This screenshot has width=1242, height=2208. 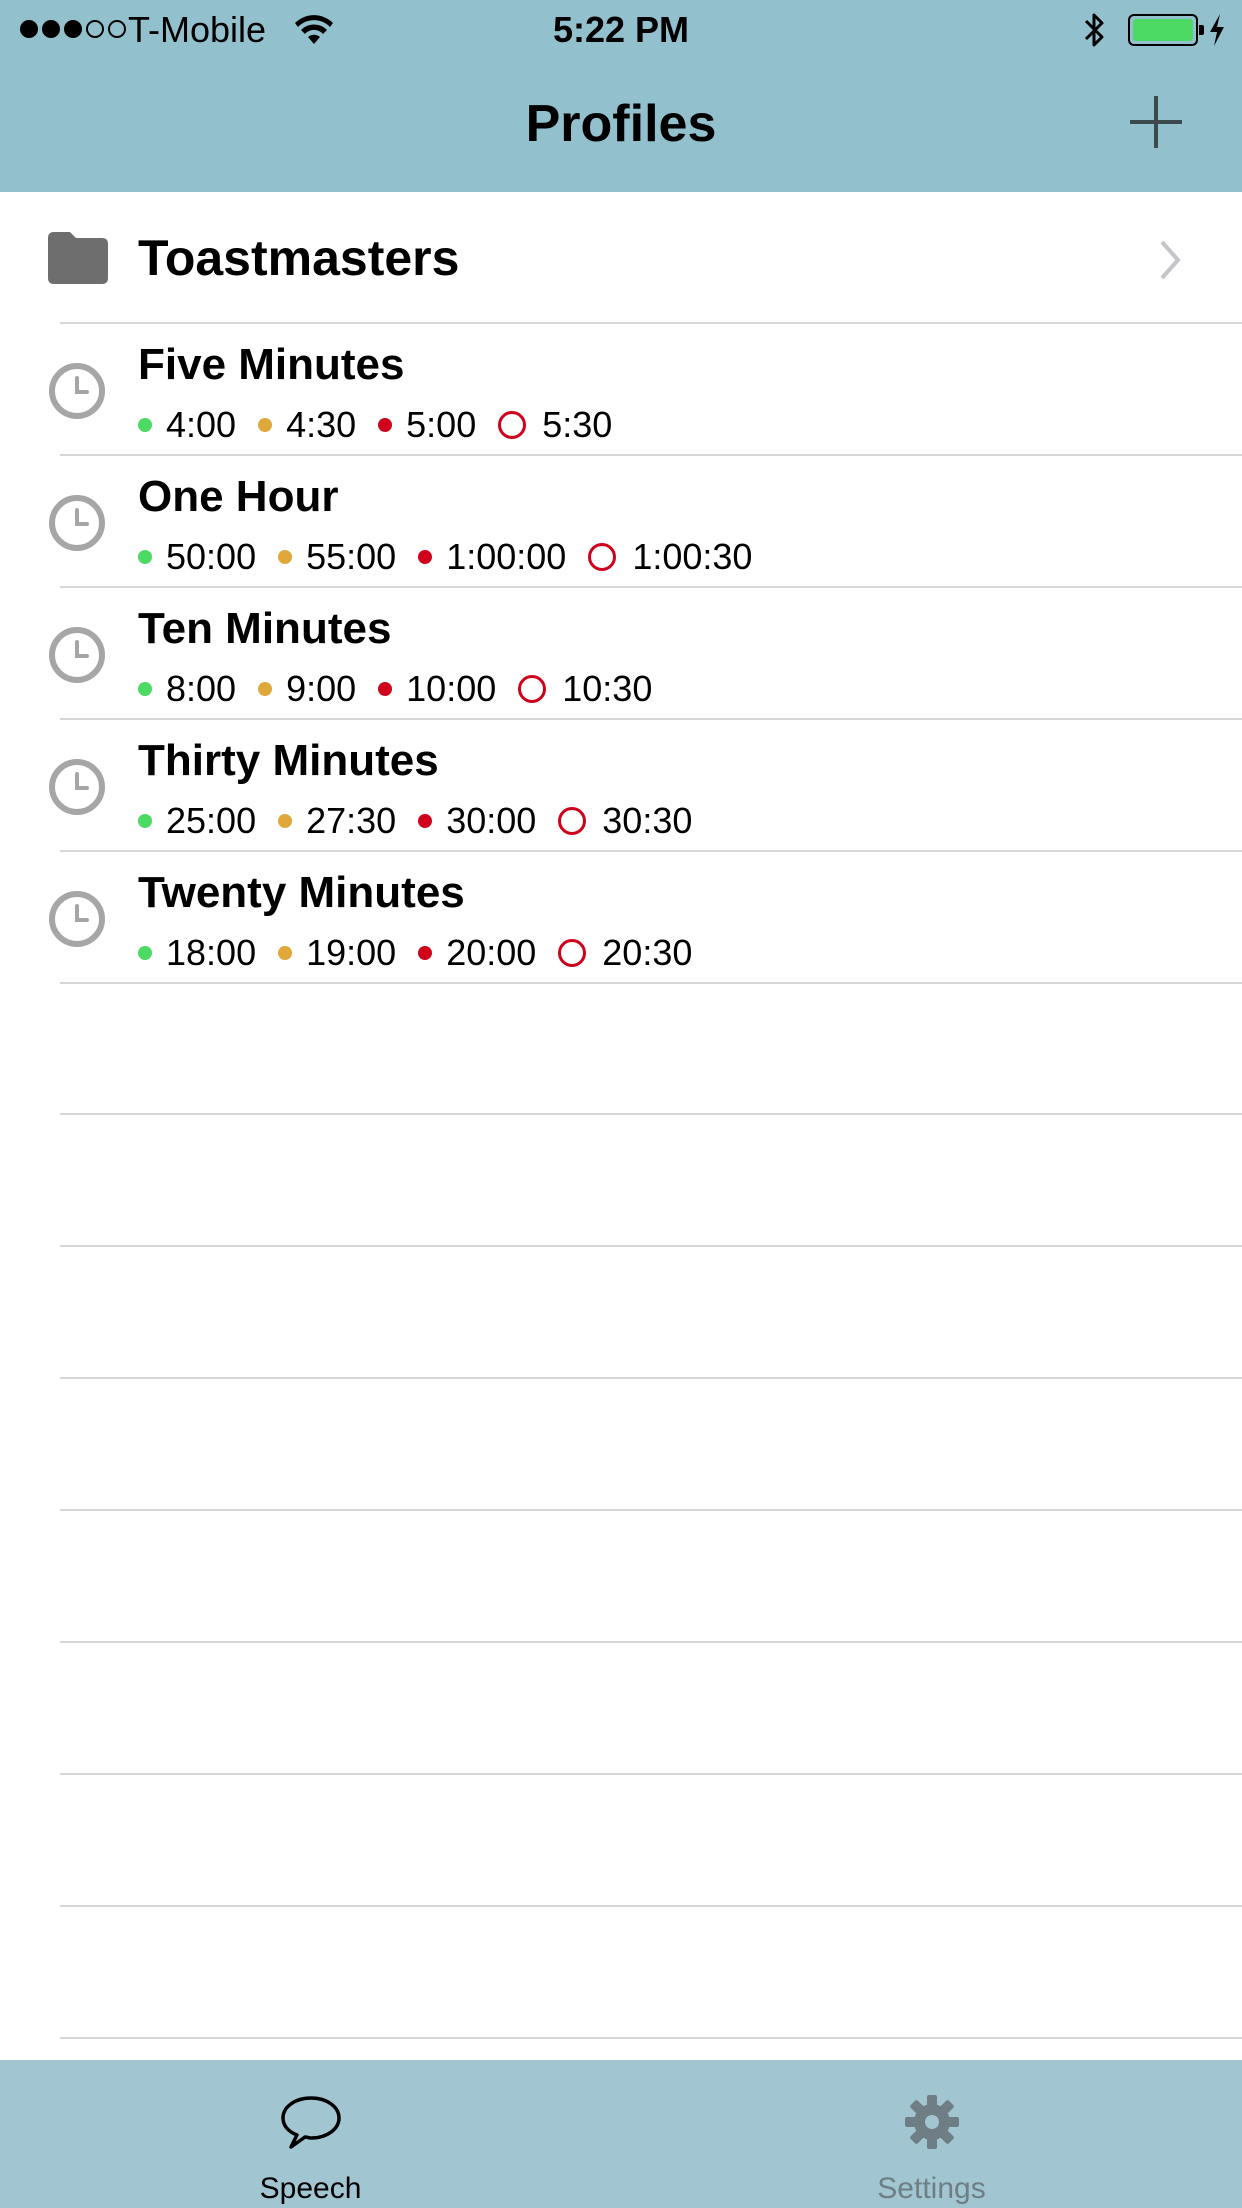 What do you see at coordinates (647, 820) in the screenshot?
I see `time-value: 30:30` at bounding box center [647, 820].